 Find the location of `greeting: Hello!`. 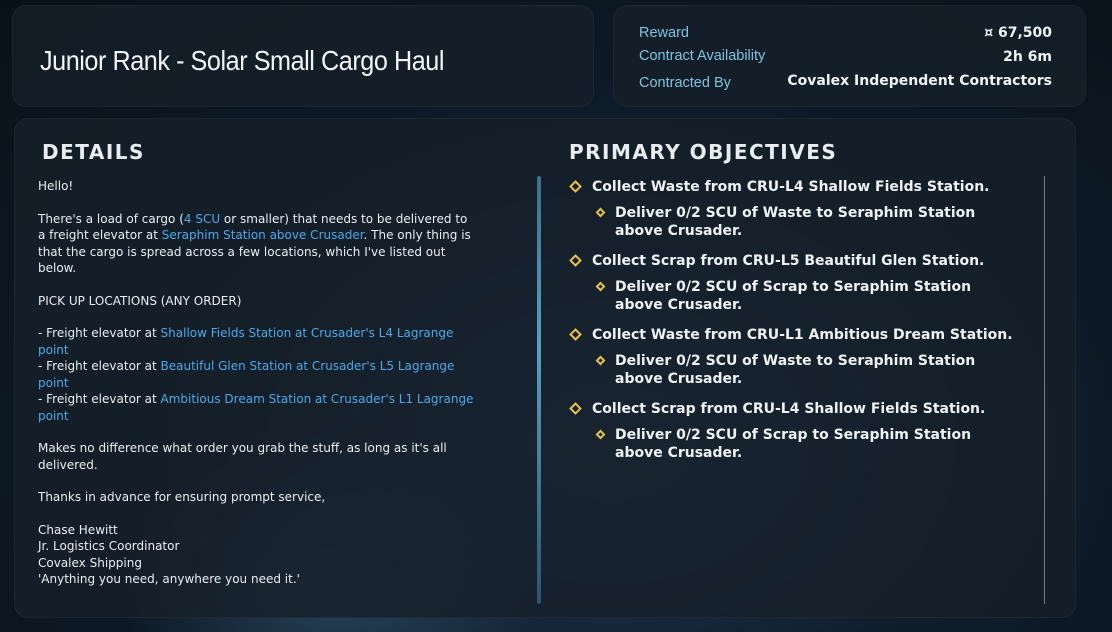

greeting: Hello! is located at coordinates (56, 186).